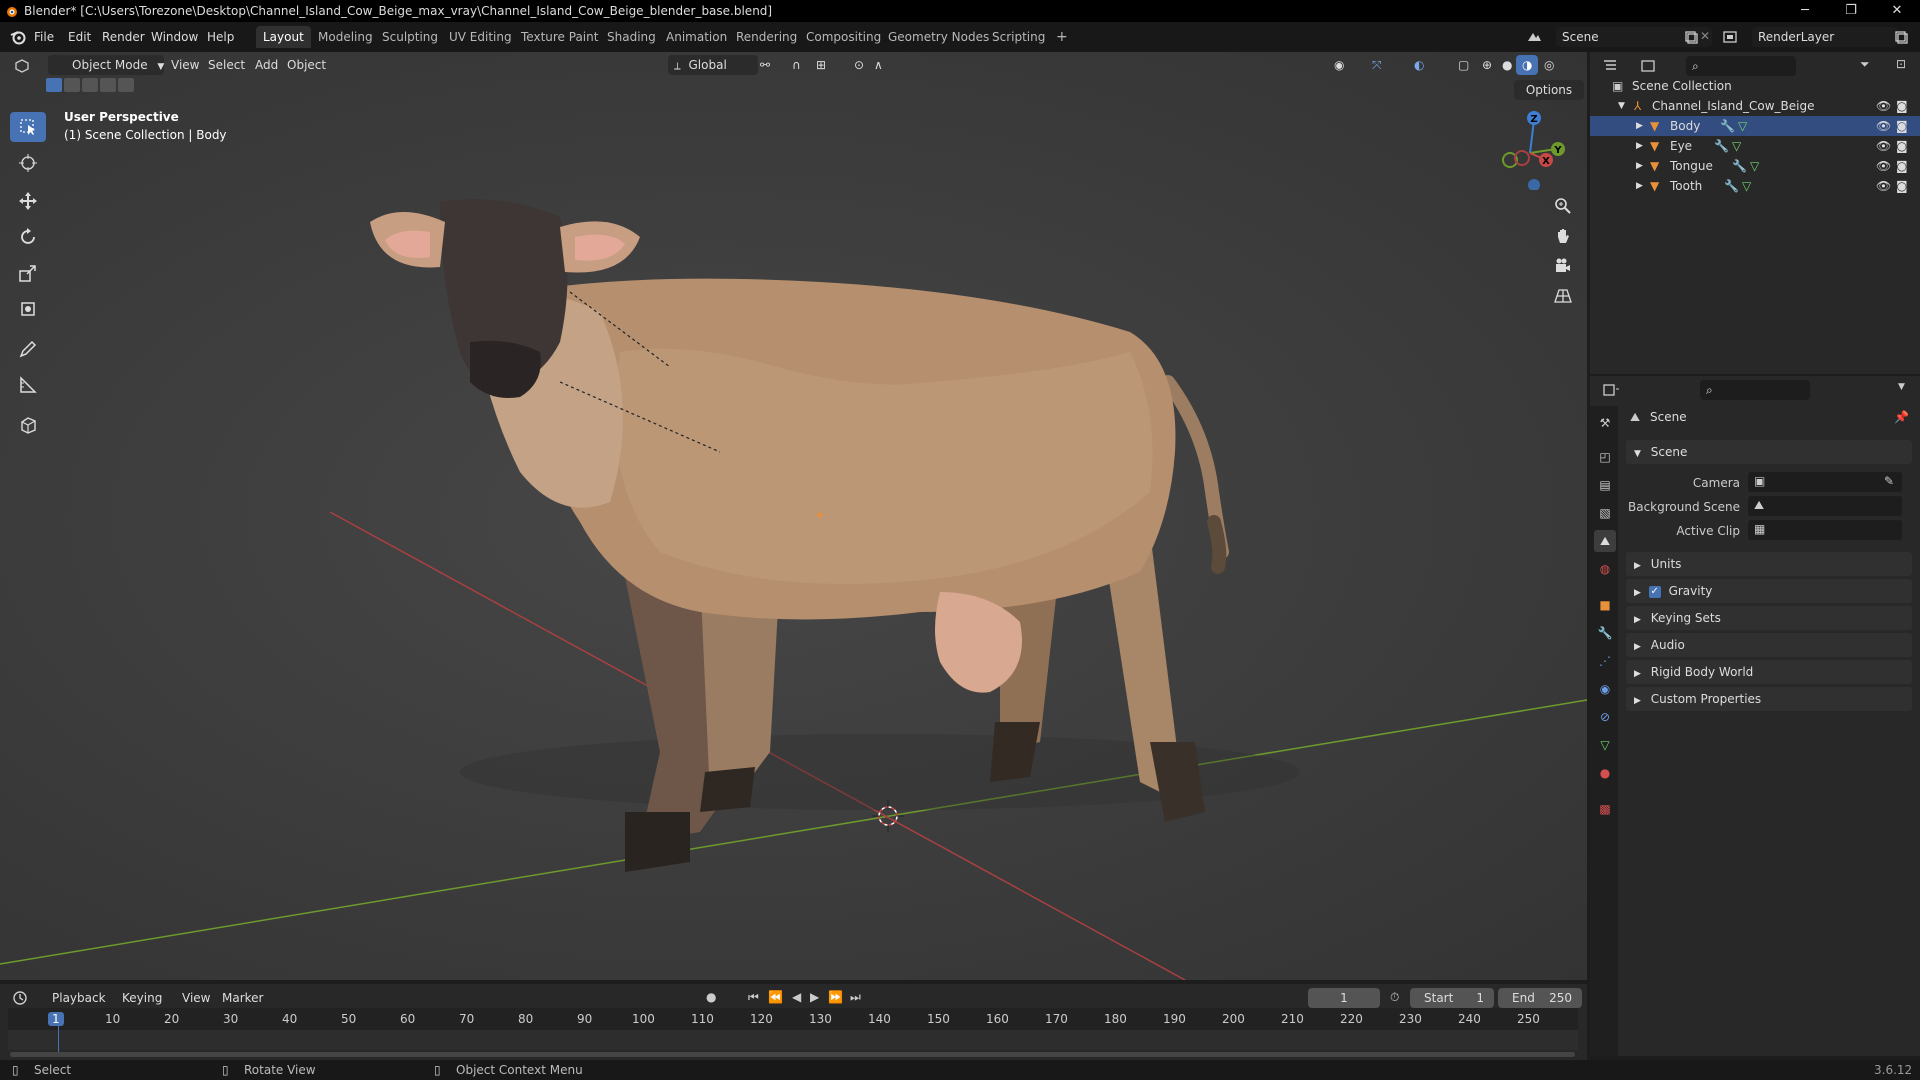 The height and width of the screenshot is (1080, 1920). I want to click on new-layer-icon, so click(1901, 37).